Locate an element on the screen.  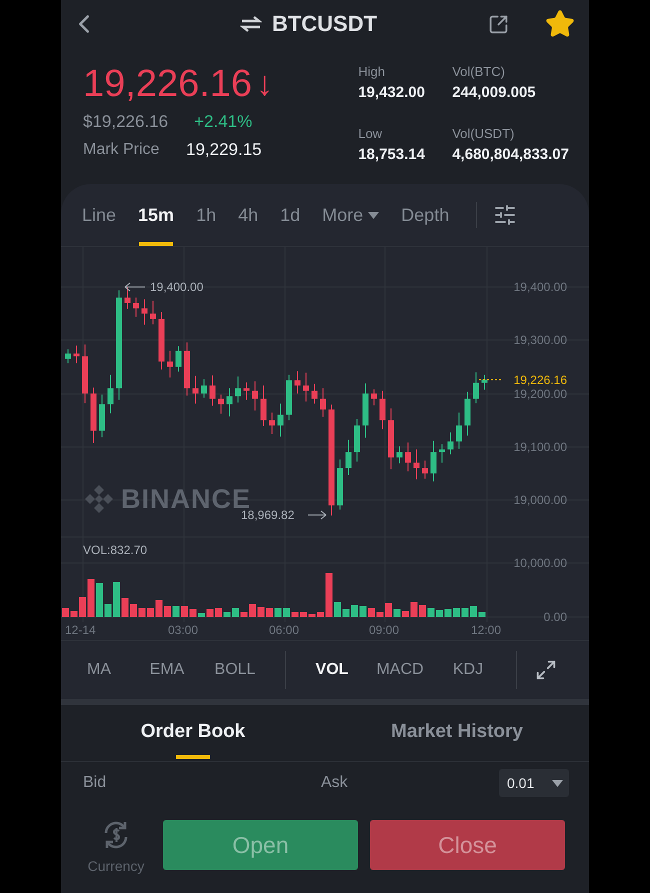
indicator-tab: MA is located at coordinates (99, 670).